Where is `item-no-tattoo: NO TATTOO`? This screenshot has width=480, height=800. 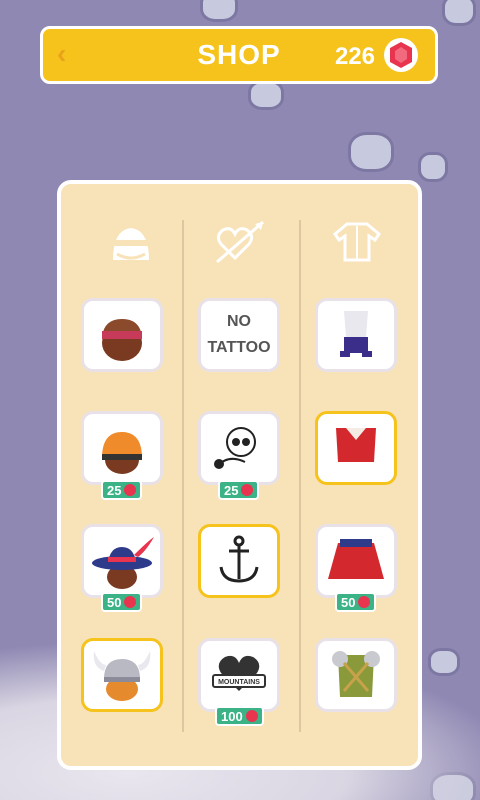
item-no-tattoo: NO TATTOO is located at coordinates (239, 335).